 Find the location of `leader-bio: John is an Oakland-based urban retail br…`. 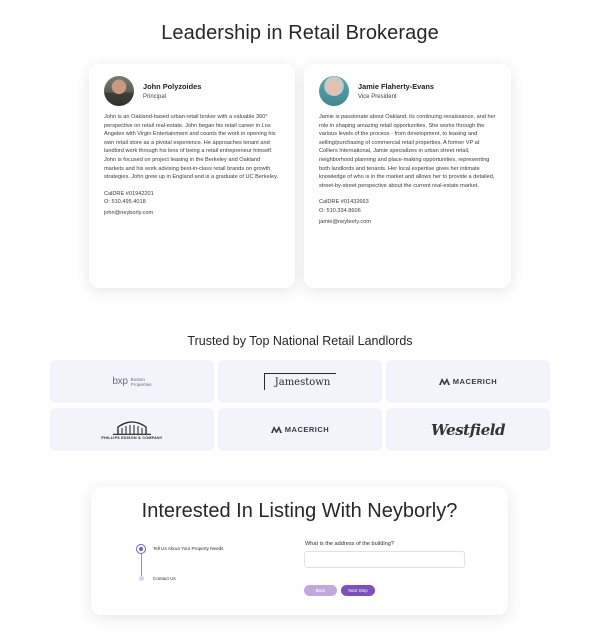

leader-bio: John is an Oakland-based urban retail br… is located at coordinates (191, 147).